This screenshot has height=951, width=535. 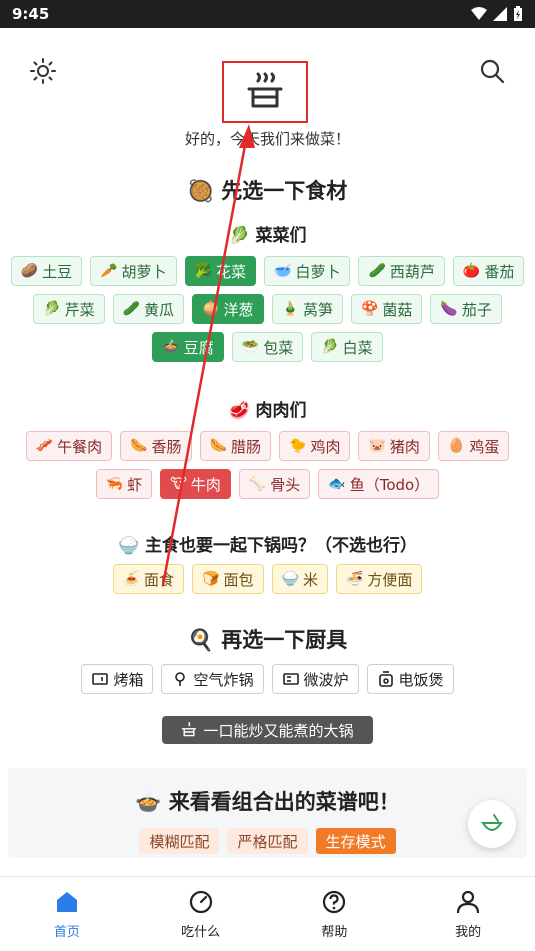 I want to click on chip-label: 白萝卜, so click(x=318, y=271).